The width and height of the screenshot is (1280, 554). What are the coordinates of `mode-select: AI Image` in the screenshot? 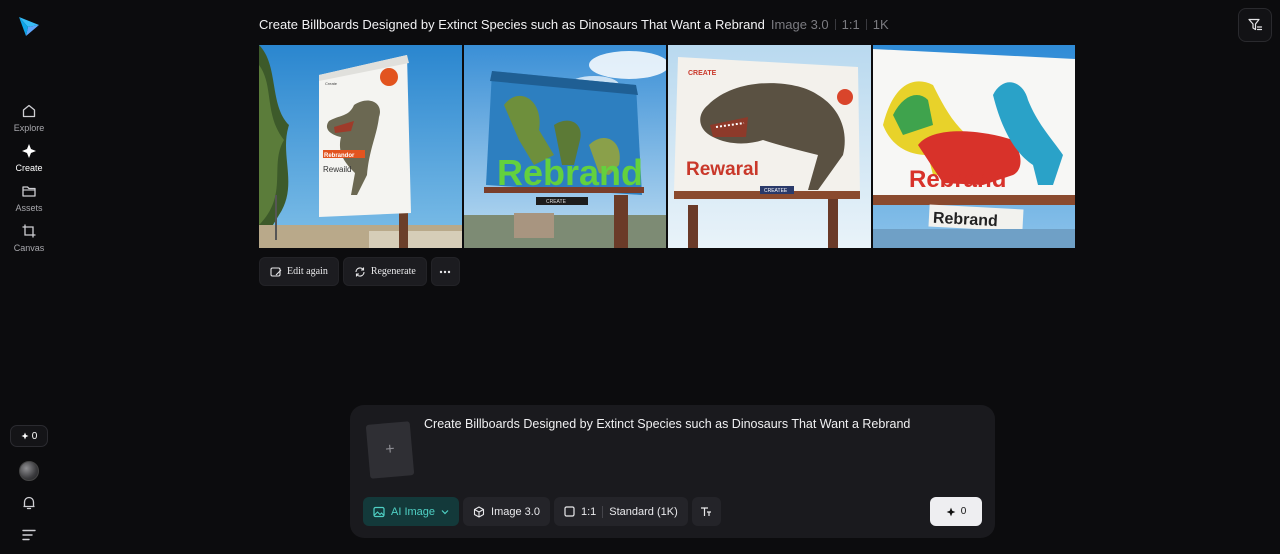 It's located at (411, 511).